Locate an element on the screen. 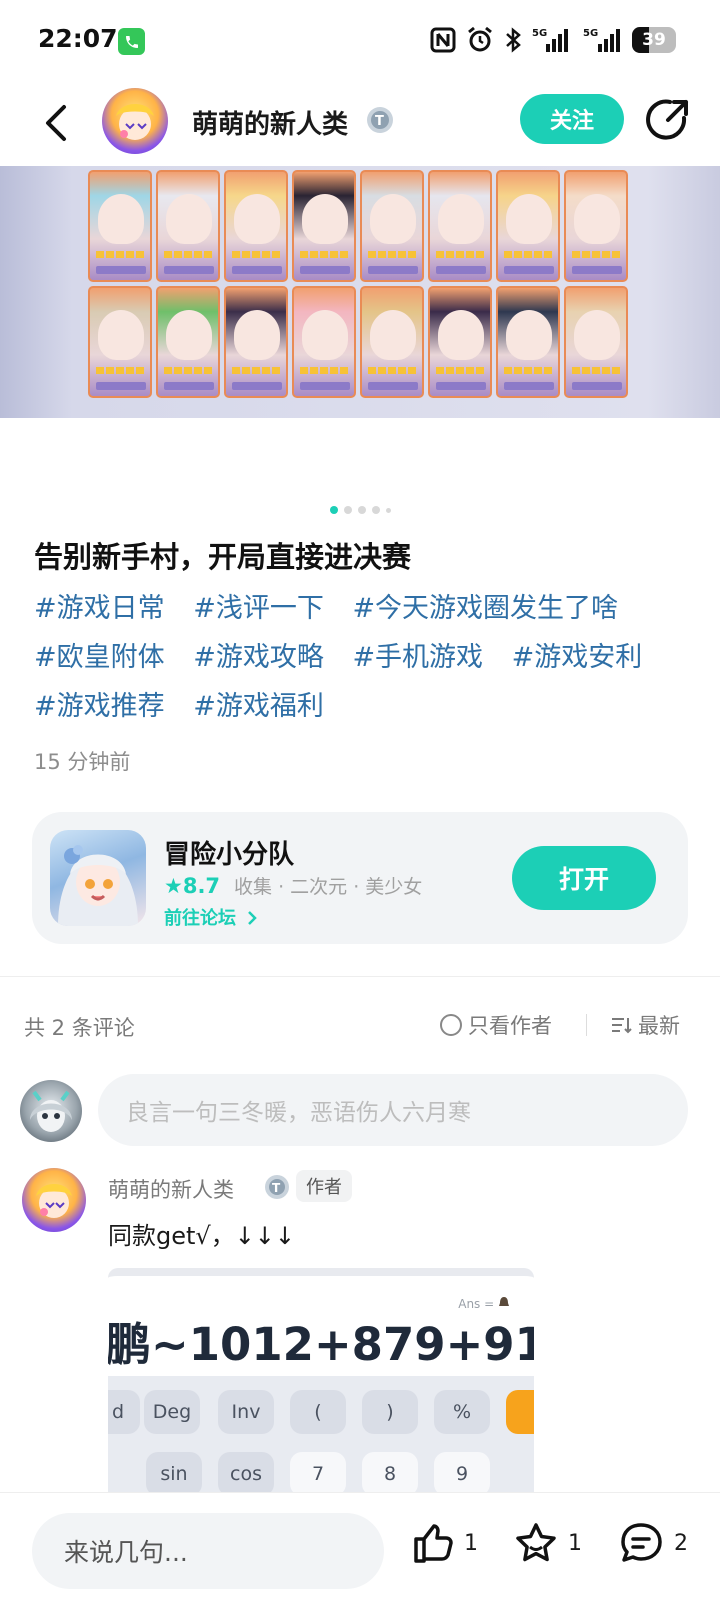  author-avatar is located at coordinates (135, 121).